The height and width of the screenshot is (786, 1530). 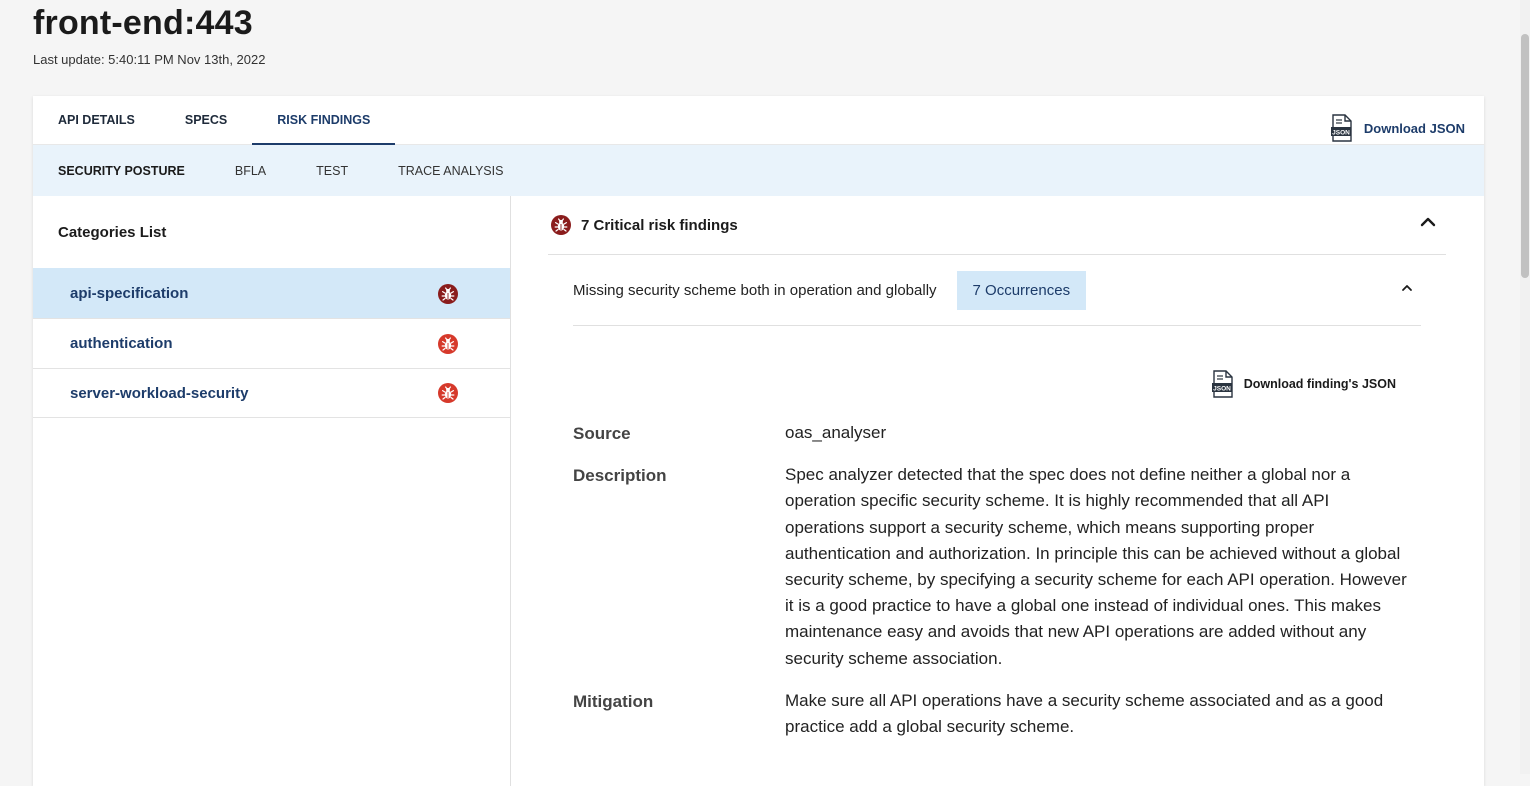 I want to click on source-label: Source, so click(x=602, y=433).